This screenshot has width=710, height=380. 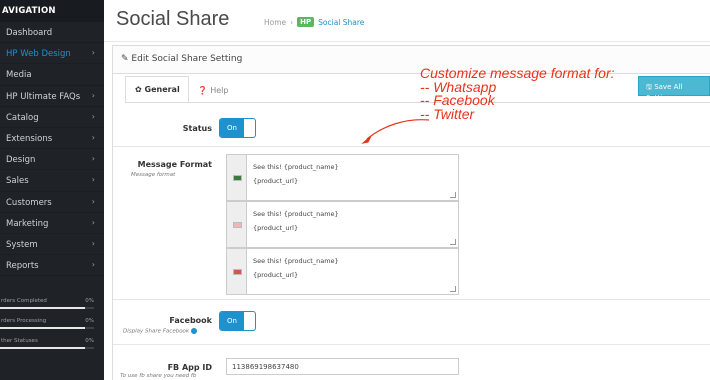 What do you see at coordinates (52, 117) in the screenshot?
I see `sidebar-item-catalog: Catalog ›` at bounding box center [52, 117].